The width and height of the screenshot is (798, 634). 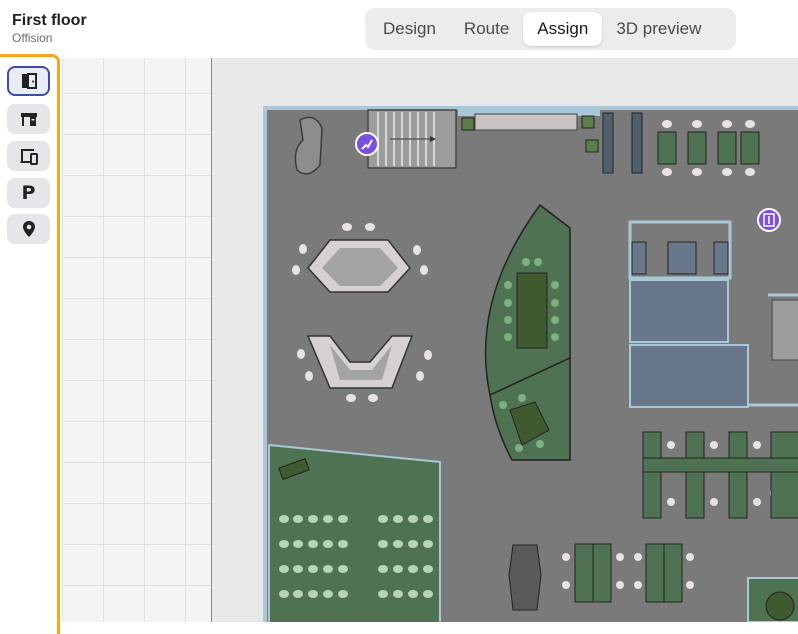 I want to click on desk-icon, so click(x=28, y=119).